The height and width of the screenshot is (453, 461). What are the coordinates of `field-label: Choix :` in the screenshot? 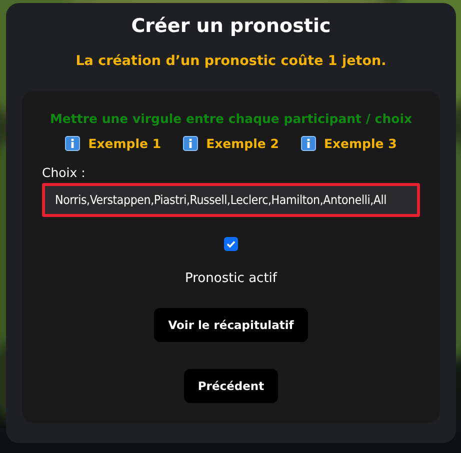 It's located at (64, 172).